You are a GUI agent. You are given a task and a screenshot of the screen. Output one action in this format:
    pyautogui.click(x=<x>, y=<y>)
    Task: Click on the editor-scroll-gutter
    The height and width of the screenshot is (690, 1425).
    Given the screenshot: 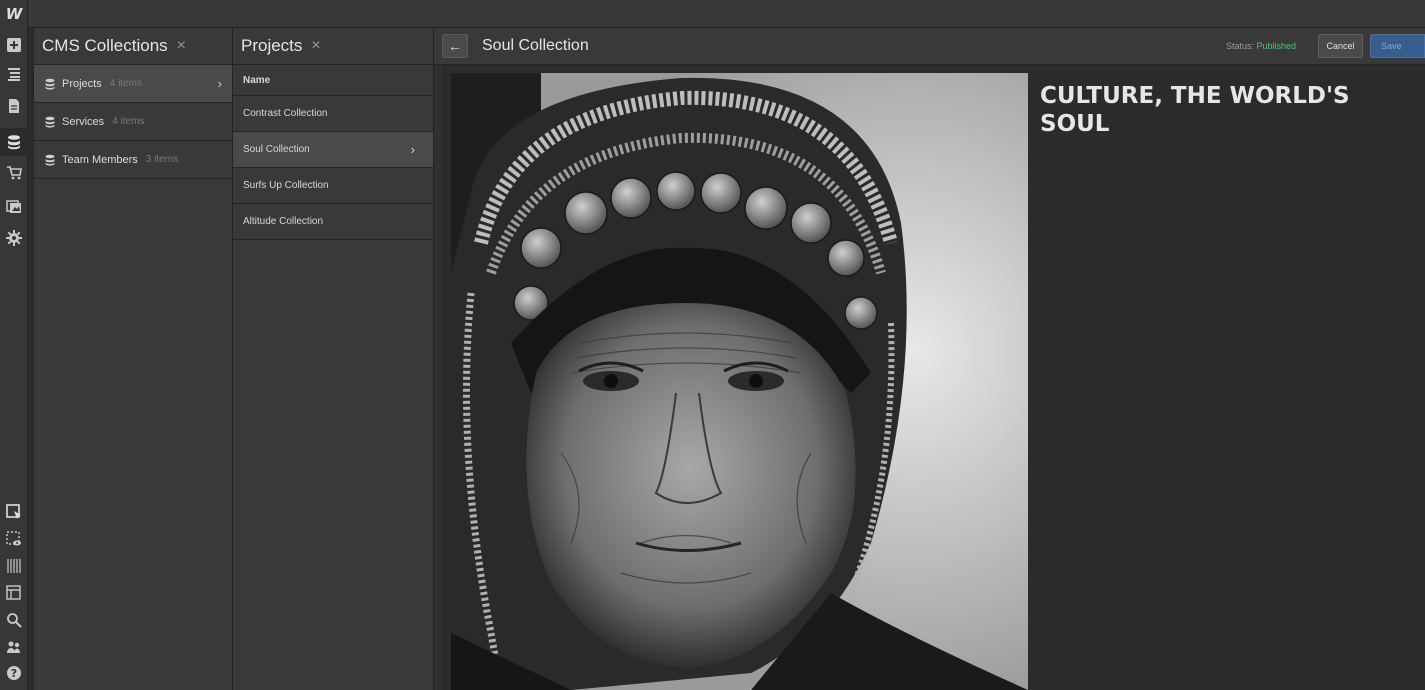 What is the action you would take?
    pyautogui.click(x=439, y=377)
    